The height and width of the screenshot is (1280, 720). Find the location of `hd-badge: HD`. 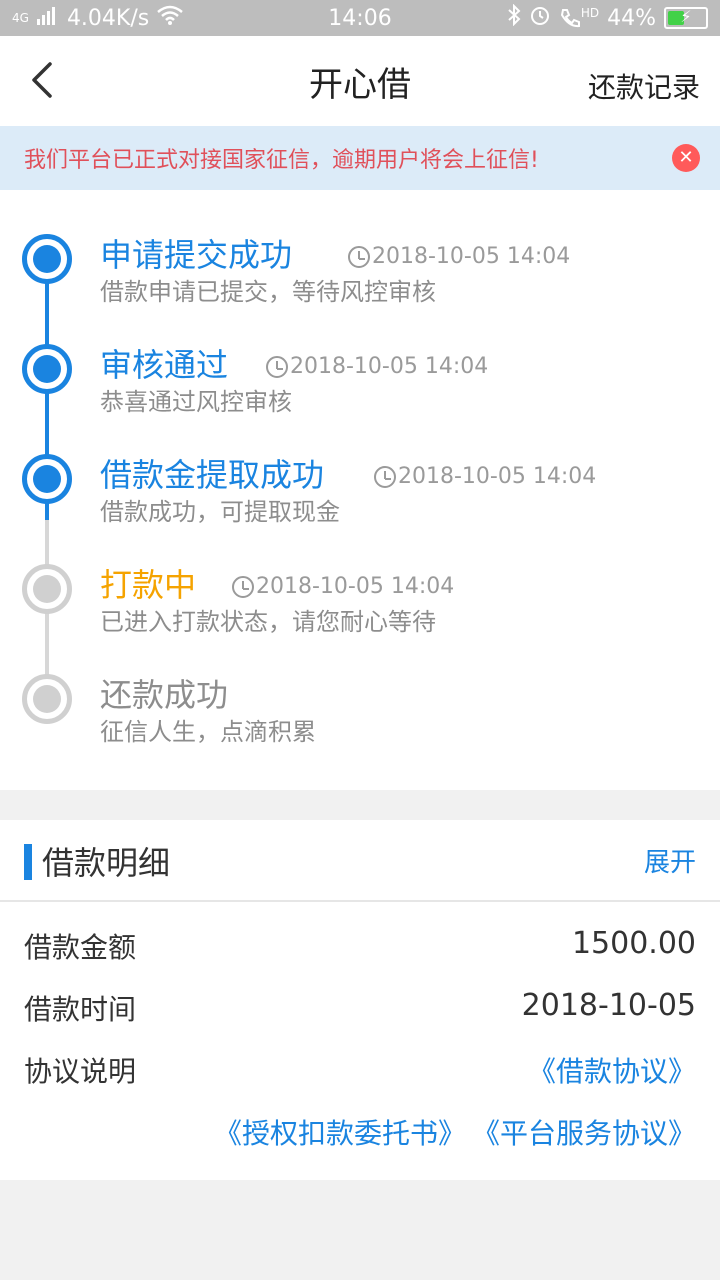

hd-badge: HD is located at coordinates (590, 13).